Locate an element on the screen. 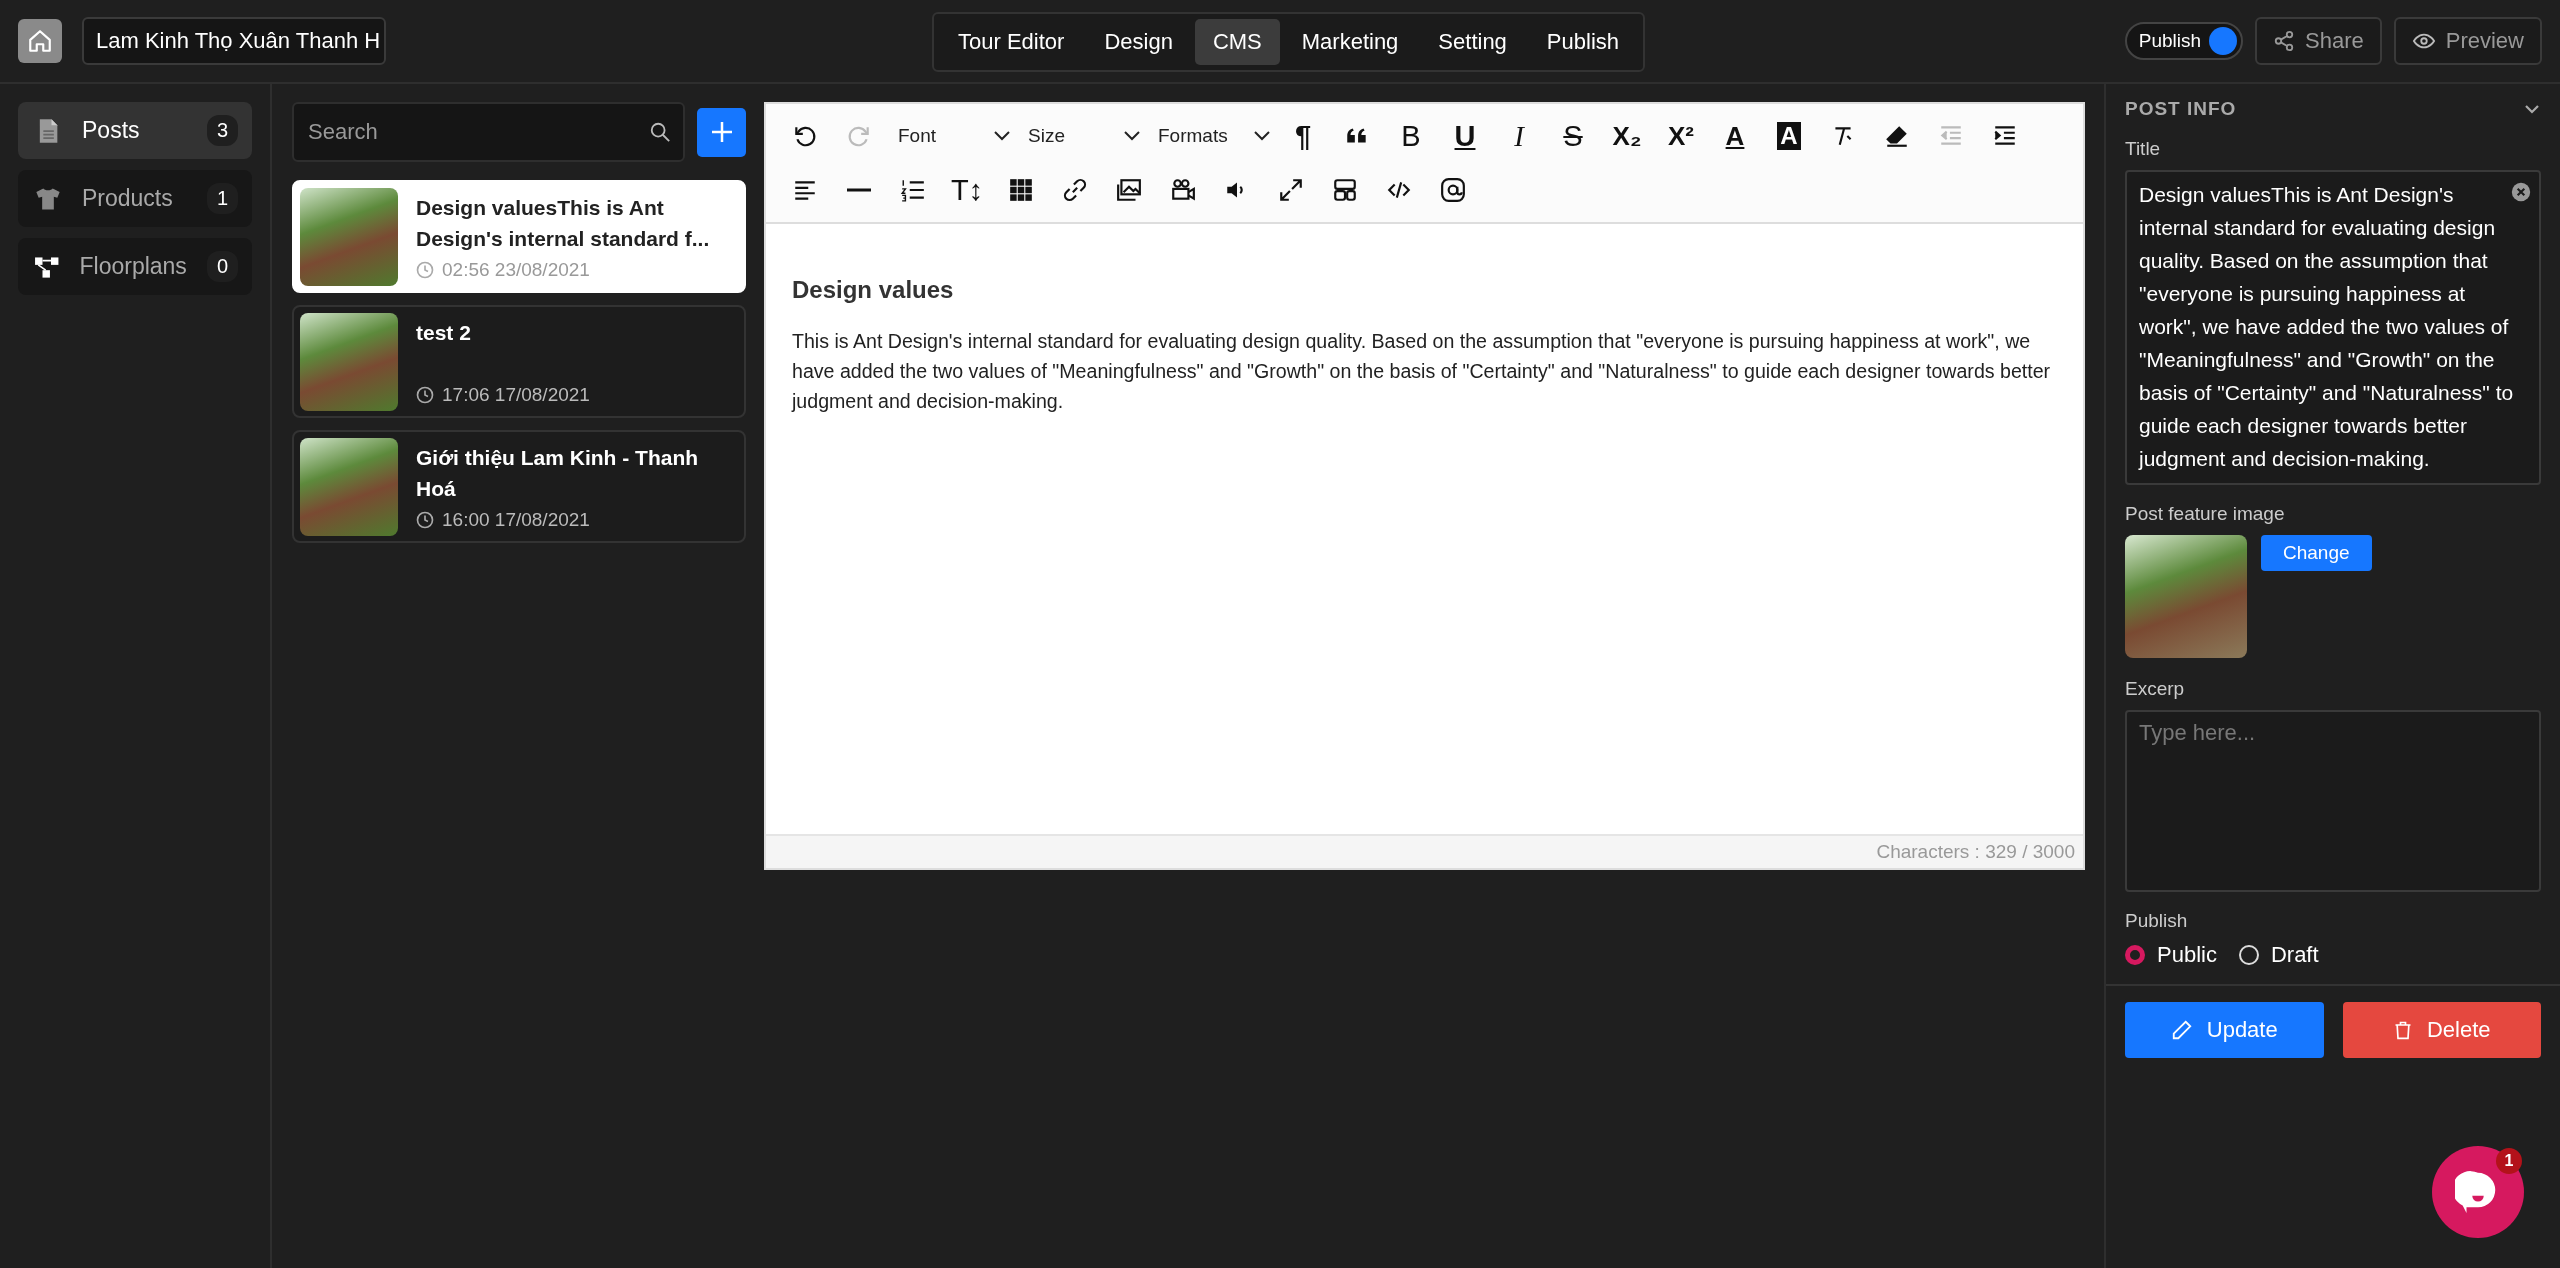 The image size is (2560, 1268). field-label: Publish is located at coordinates (2157, 921).